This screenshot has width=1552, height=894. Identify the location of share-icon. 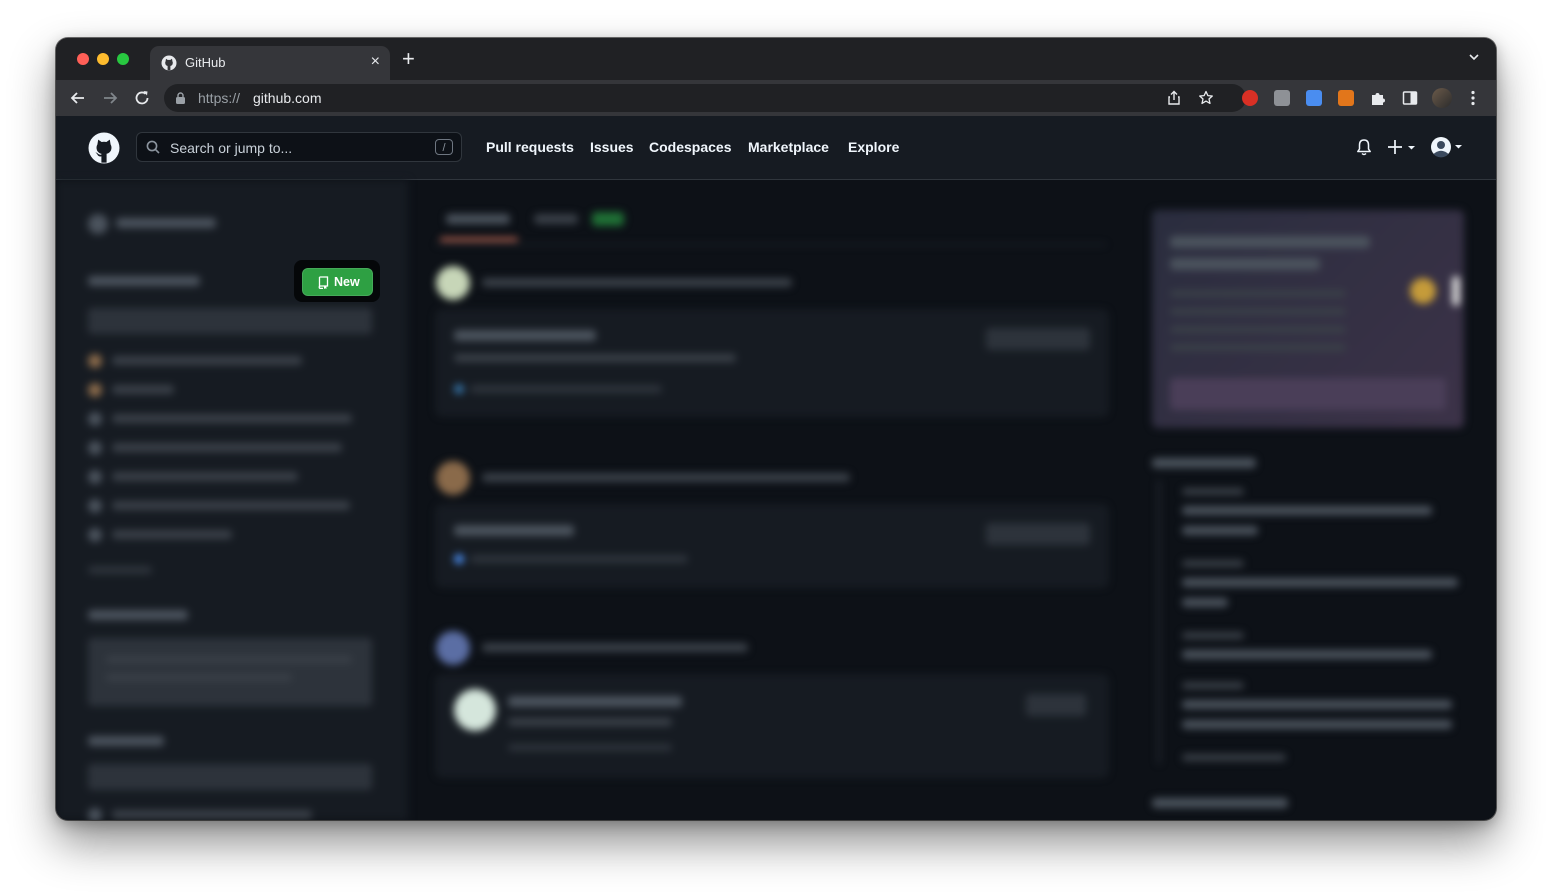
(1174, 98).